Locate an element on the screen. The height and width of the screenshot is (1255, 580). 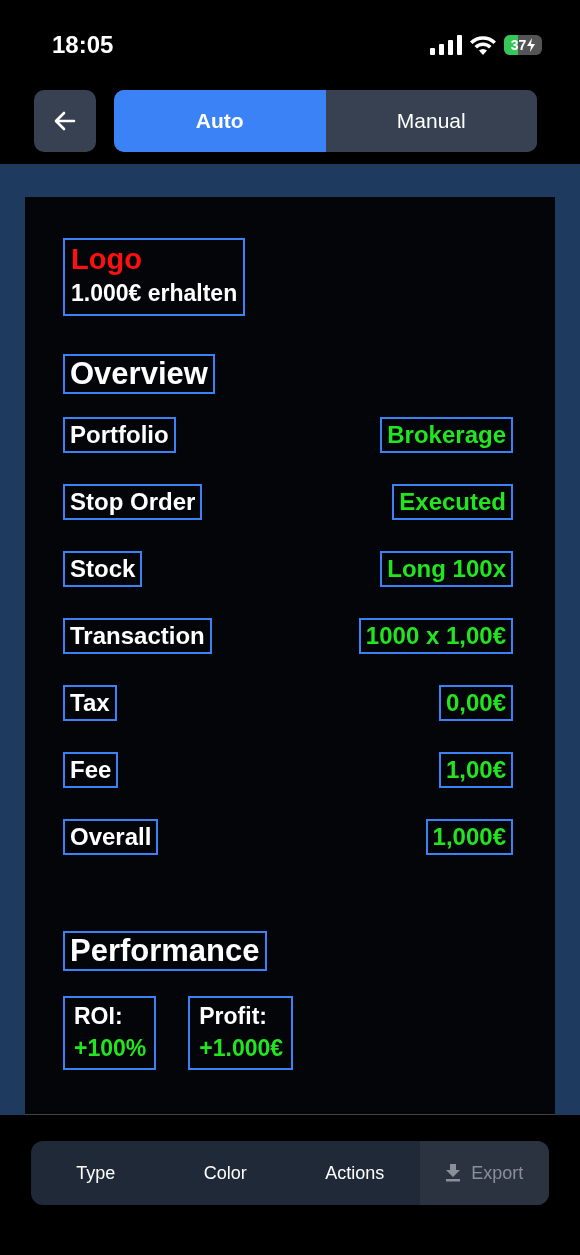
row-value: Brokerage is located at coordinates (446, 435).